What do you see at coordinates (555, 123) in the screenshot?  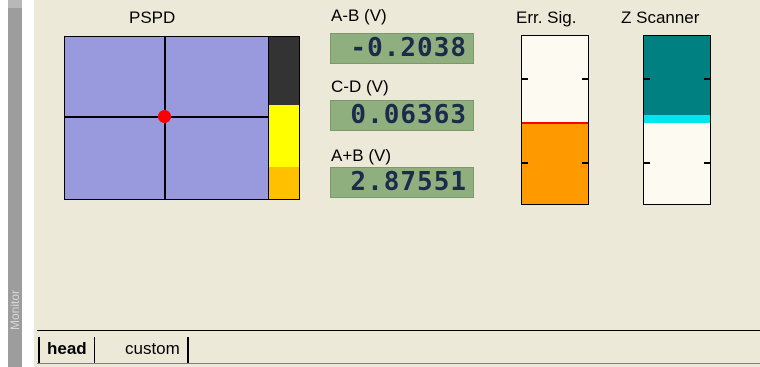 I see `err-sig-level-line` at bounding box center [555, 123].